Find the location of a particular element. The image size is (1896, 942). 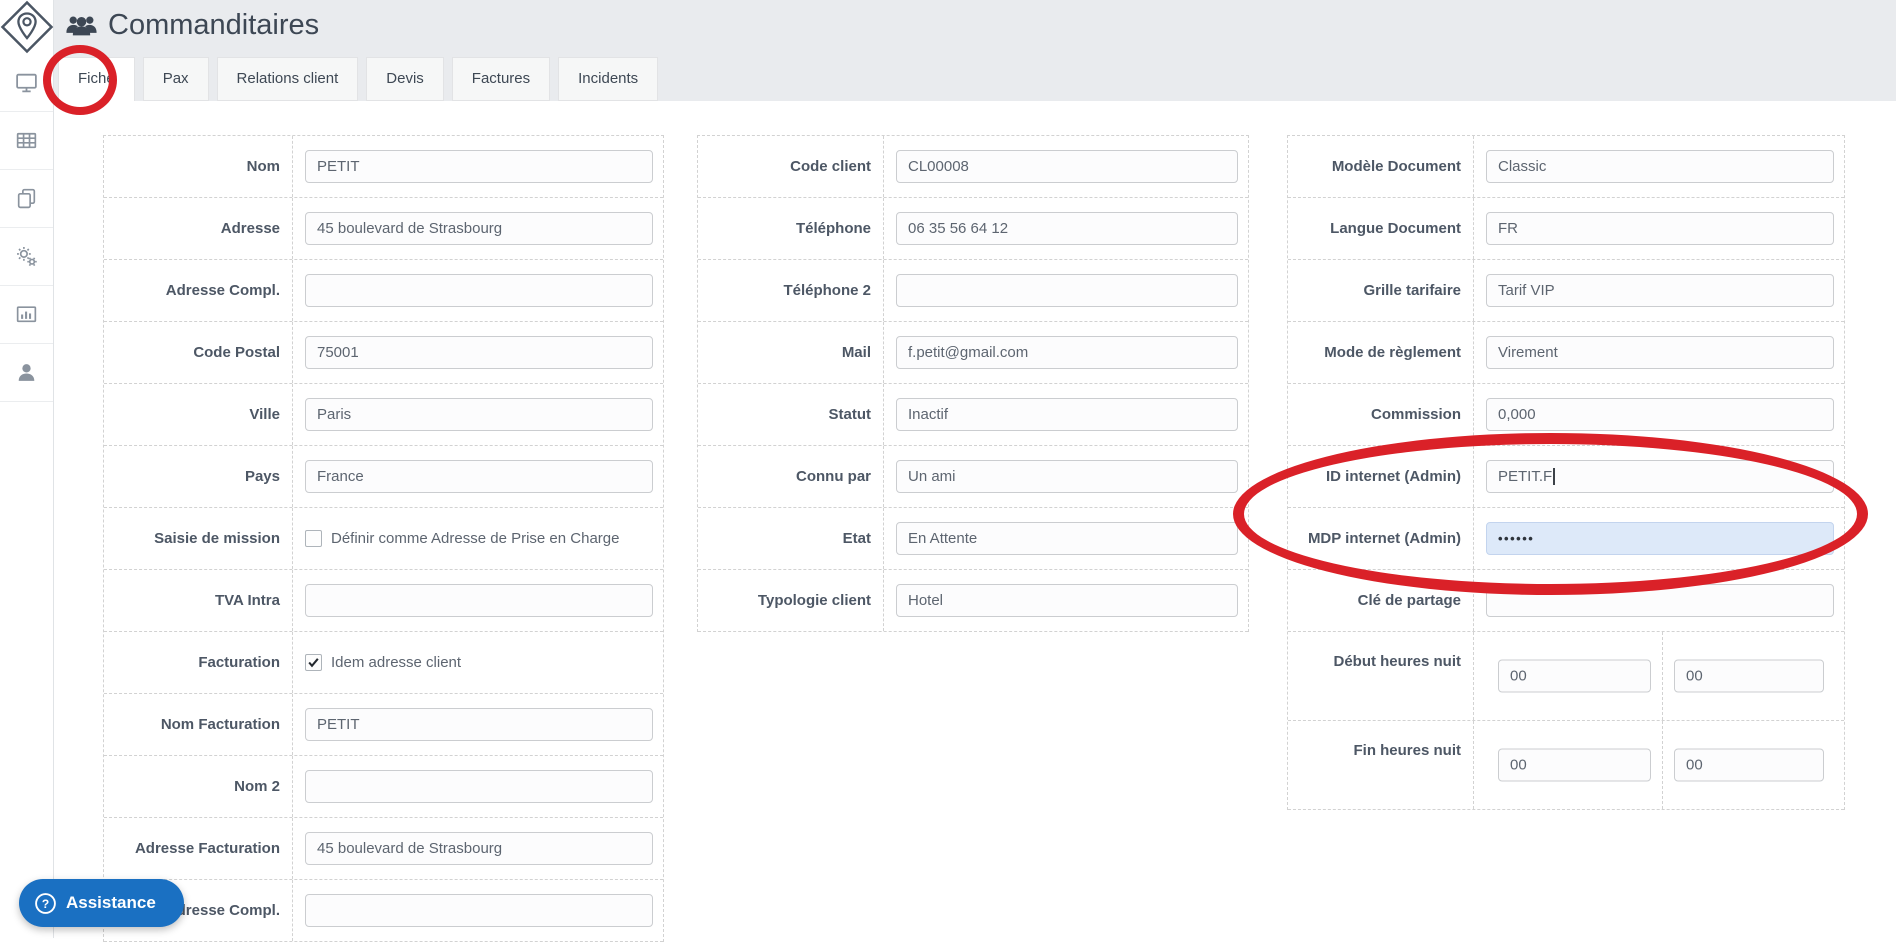

input-id-internet-admin: PETIT.F is located at coordinates (1660, 476).